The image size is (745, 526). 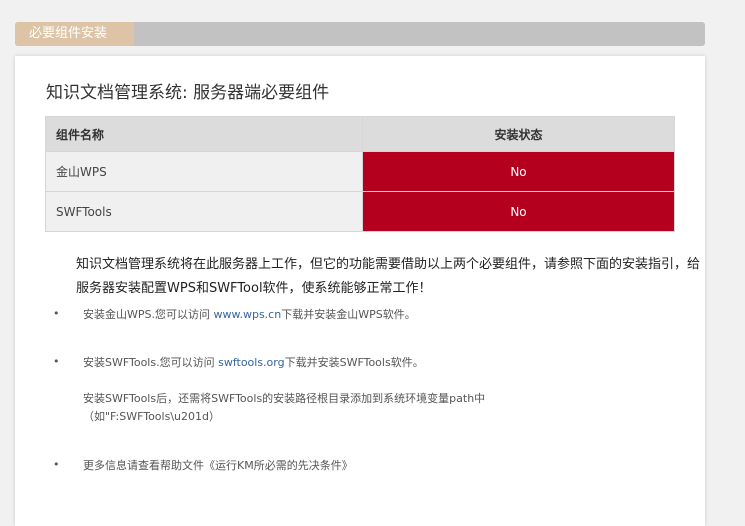 I want to click on bullet-text: 更多信息请查看帮助文件《运行KM所必需的先决条件》, so click(x=218, y=465).